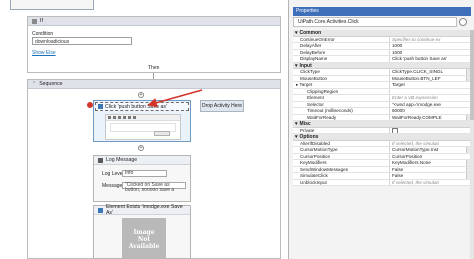 The image size is (474, 259). What do you see at coordinates (315, 143) in the screenshot?
I see `property-name: AlterIfDisabled` at bounding box center [315, 143].